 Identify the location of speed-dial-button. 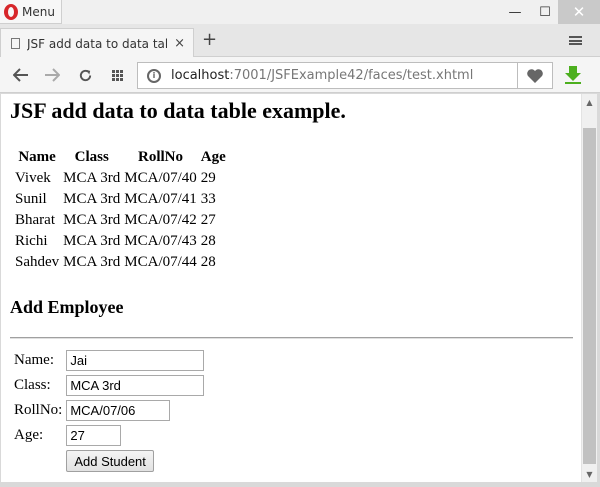
(117, 75).